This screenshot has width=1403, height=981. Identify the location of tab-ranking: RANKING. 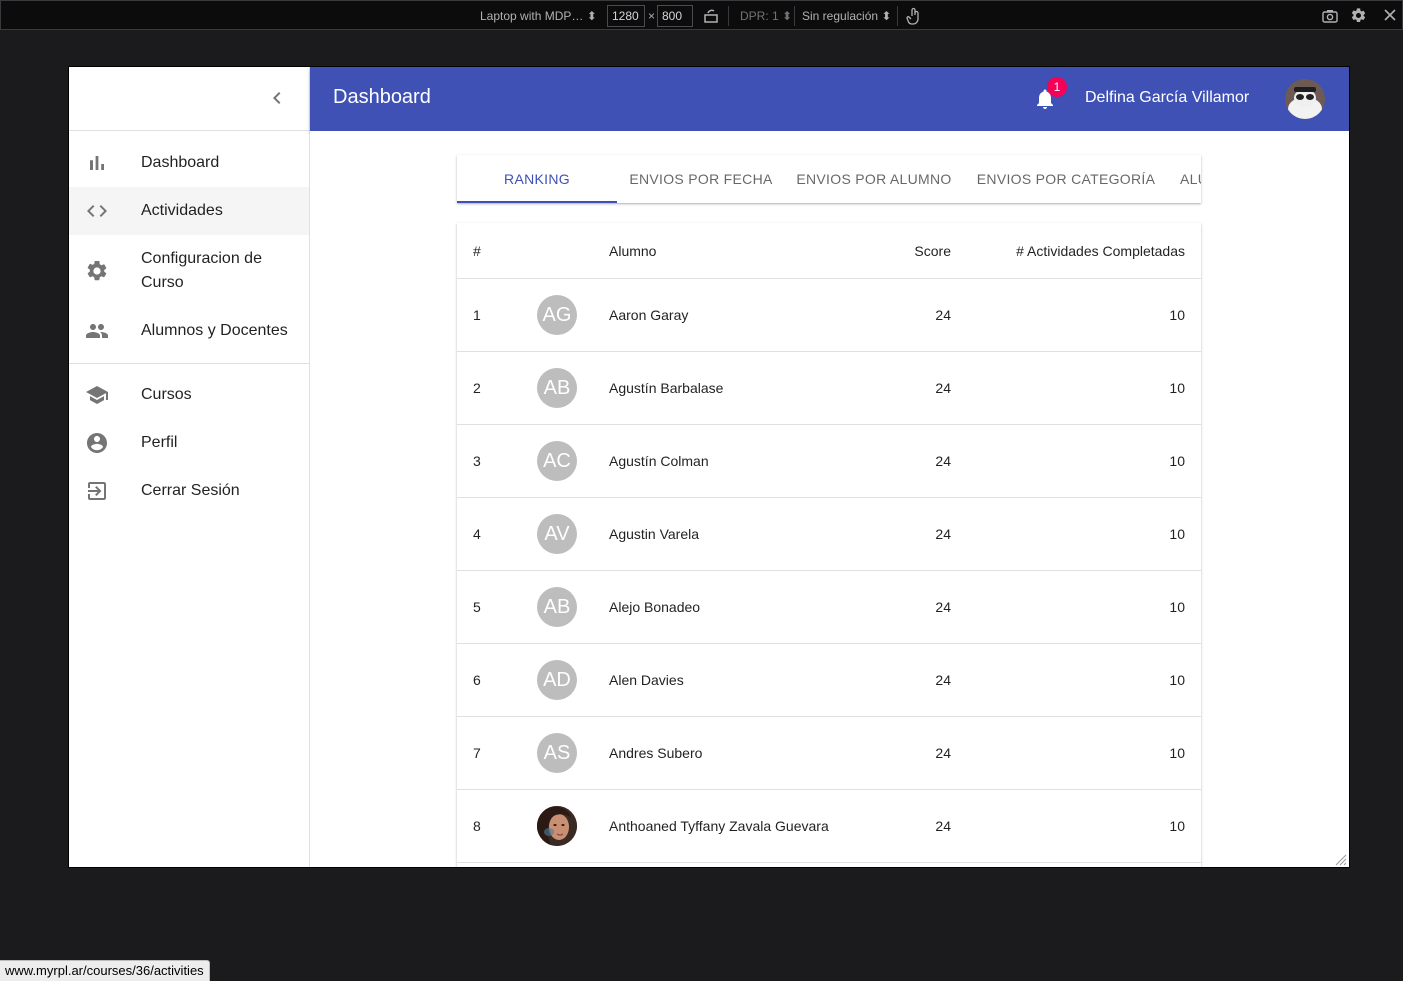
(537, 179).